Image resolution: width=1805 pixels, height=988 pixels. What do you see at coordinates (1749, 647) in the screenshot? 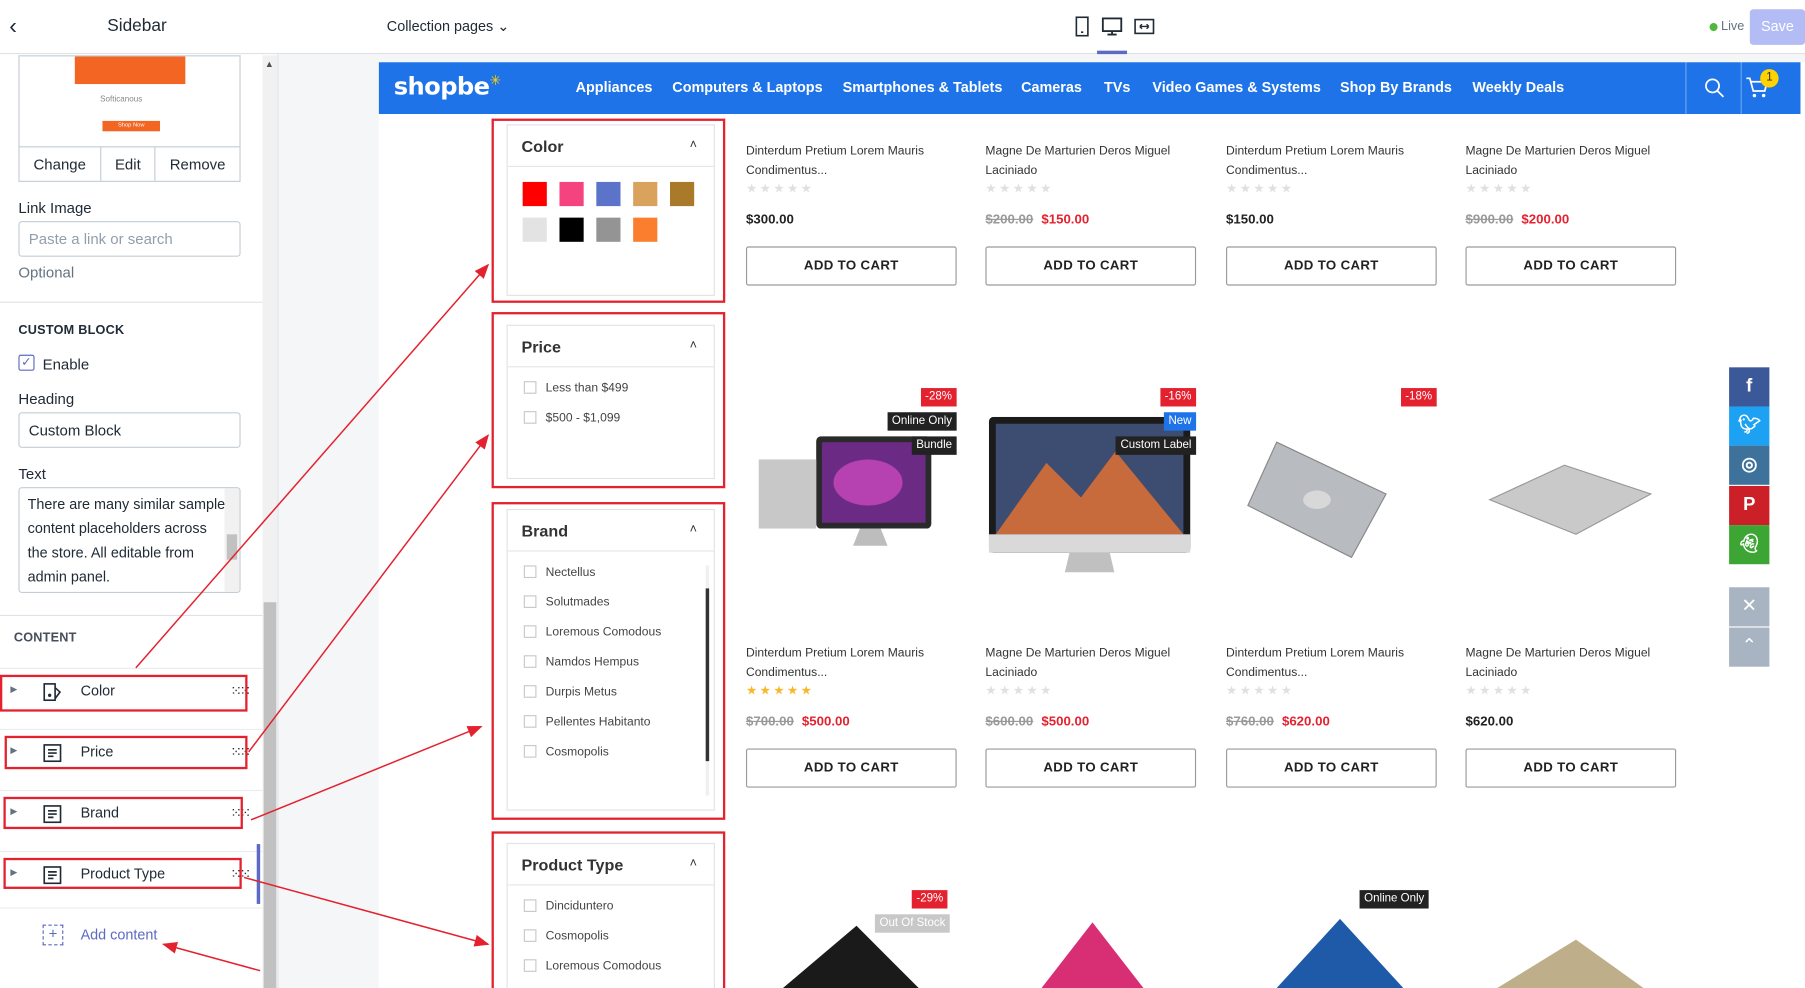
I see `scroll-top-icon: ⌃` at bounding box center [1749, 647].